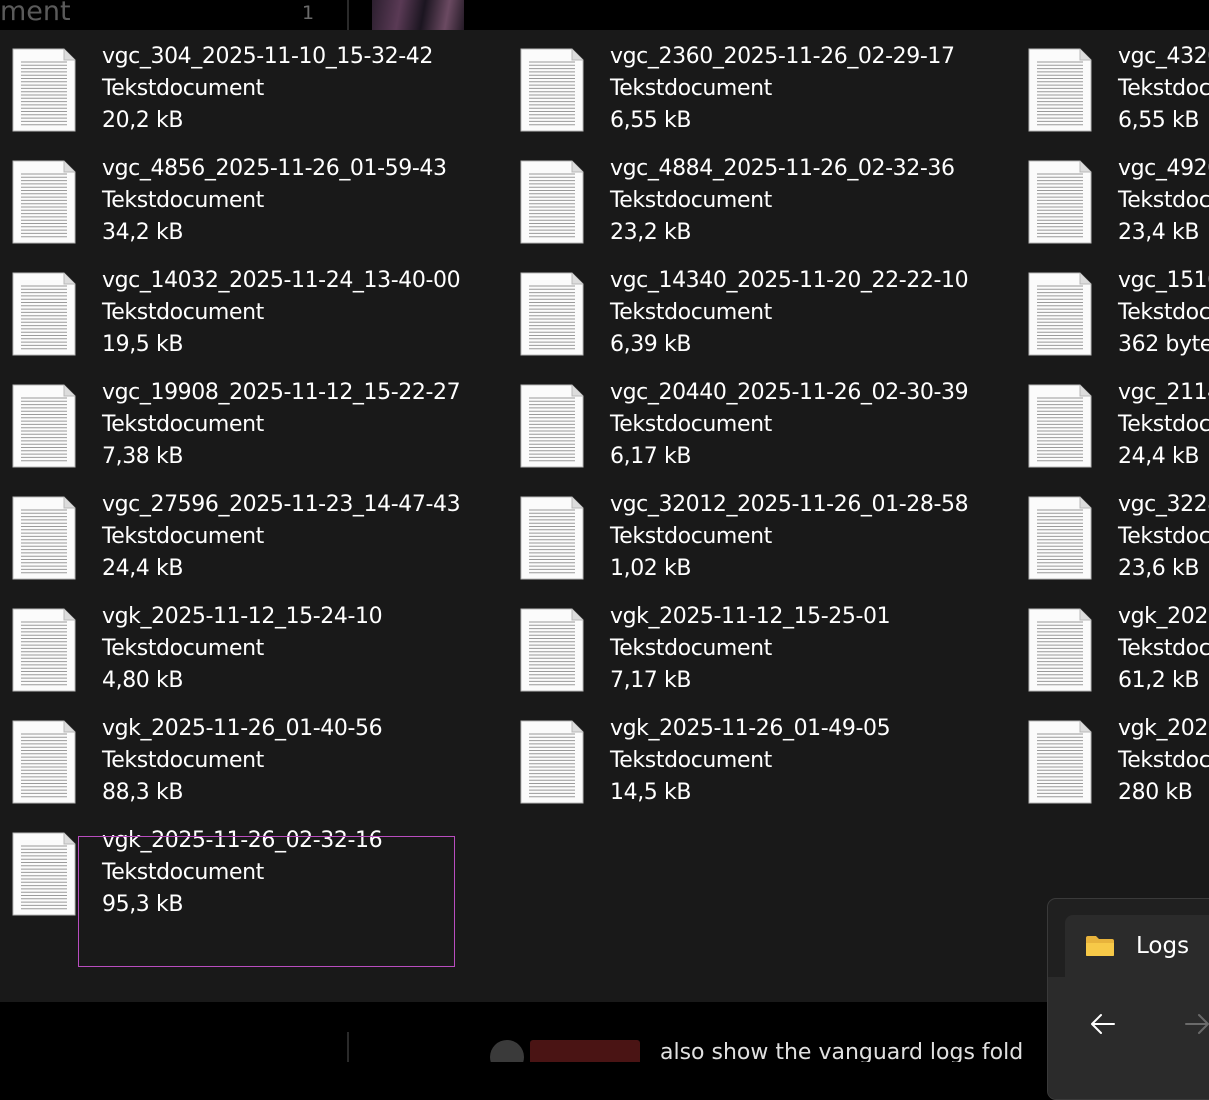 The height and width of the screenshot is (1100, 1209). What do you see at coordinates (1112, 198) in the screenshot?
I see `file-item: vgc_4920 Tekstdoc 23,4 kB` at bounding box center [1112, 198].